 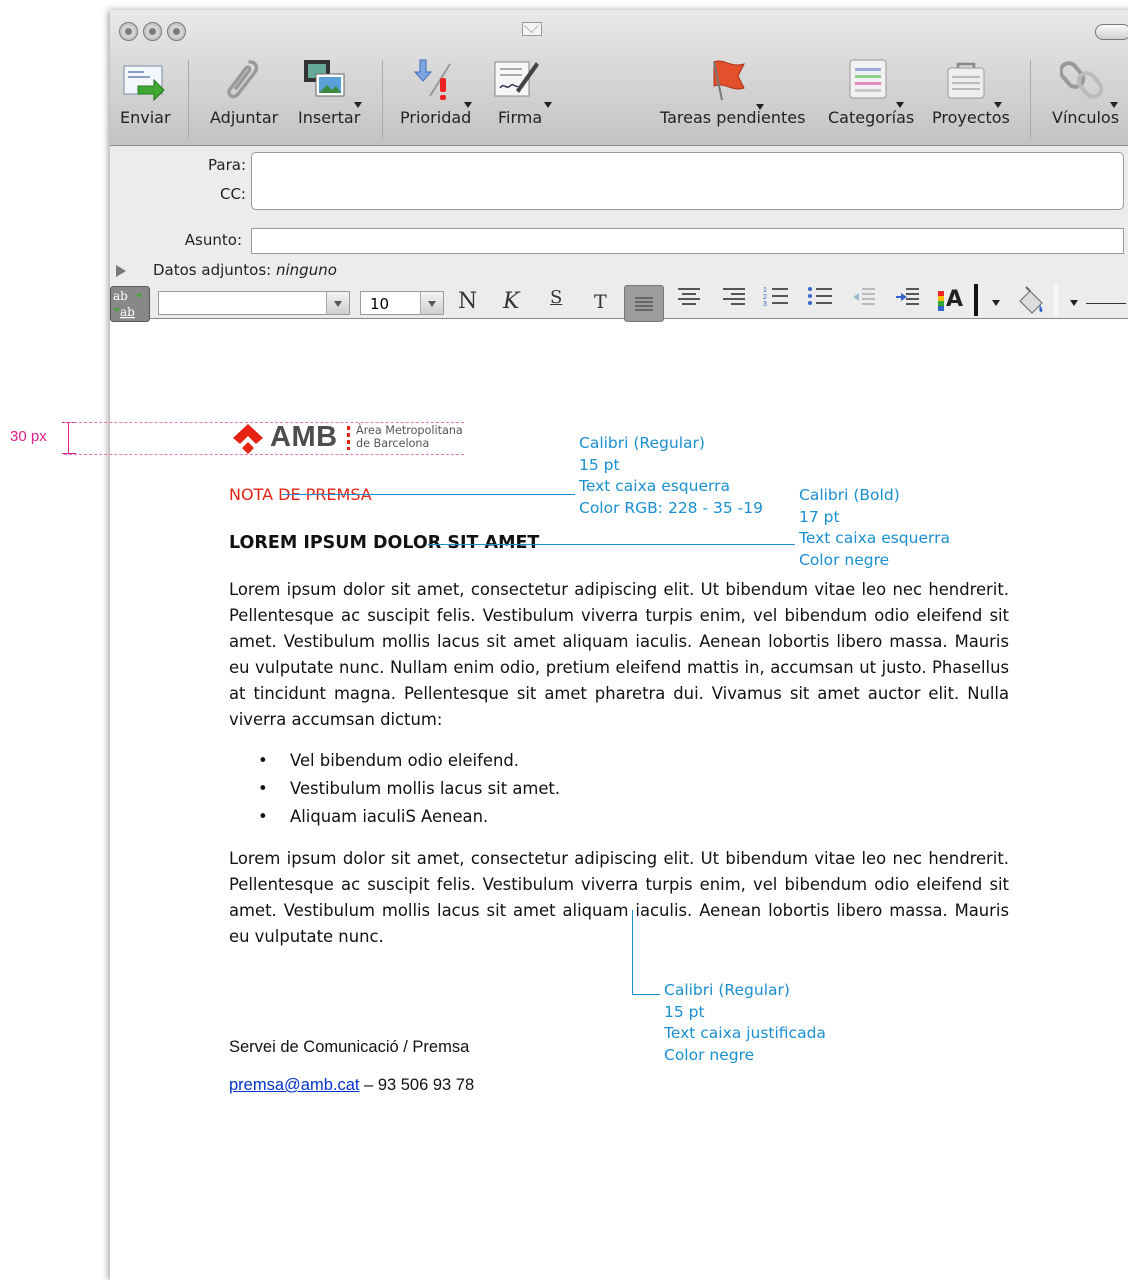 I want to click on spellcheck-icon: ab ab, so click(x=130, y=304).